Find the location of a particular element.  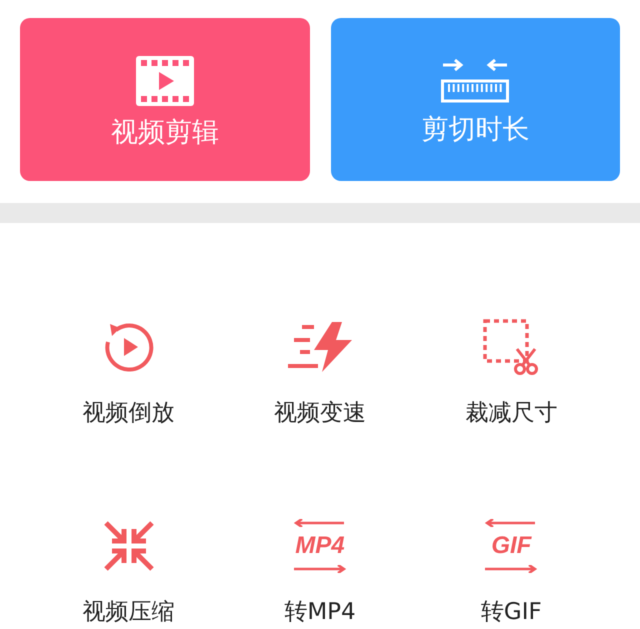

tool-button: GIF 转GIF is located at coordinates (511, 571).